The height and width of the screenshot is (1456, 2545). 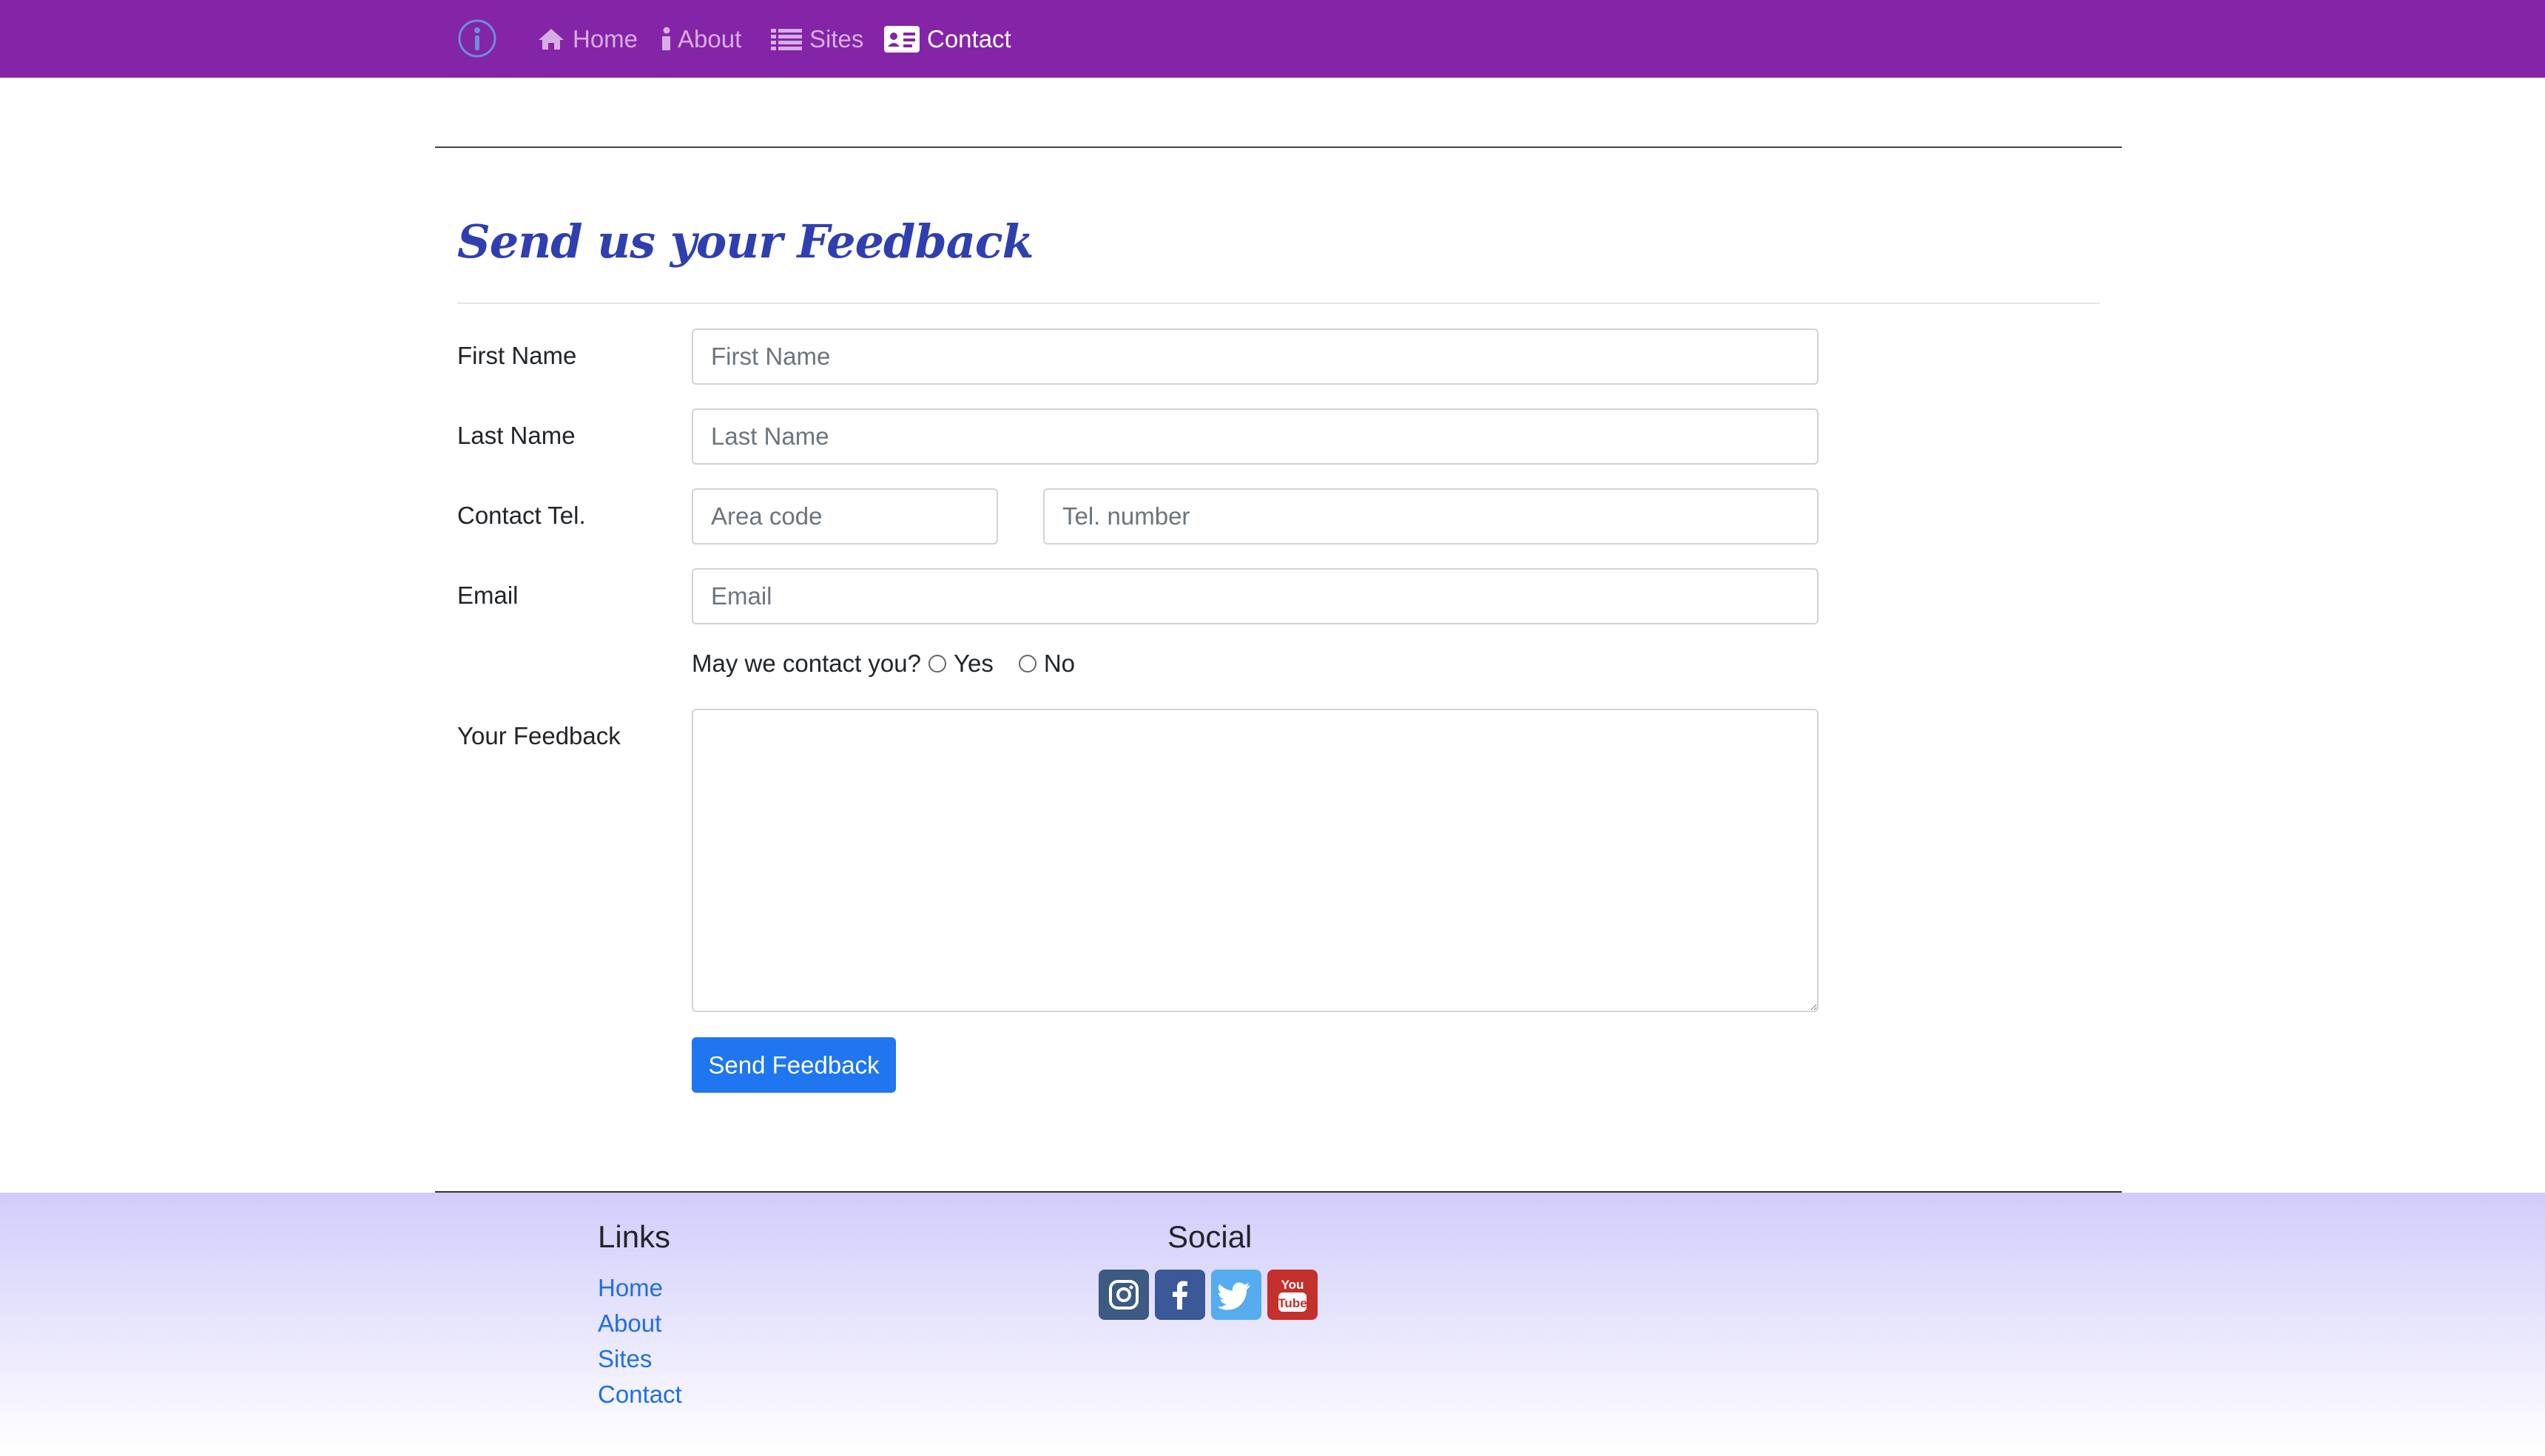 I want to click on feedback-textarea, so click(x=1255, y=860).